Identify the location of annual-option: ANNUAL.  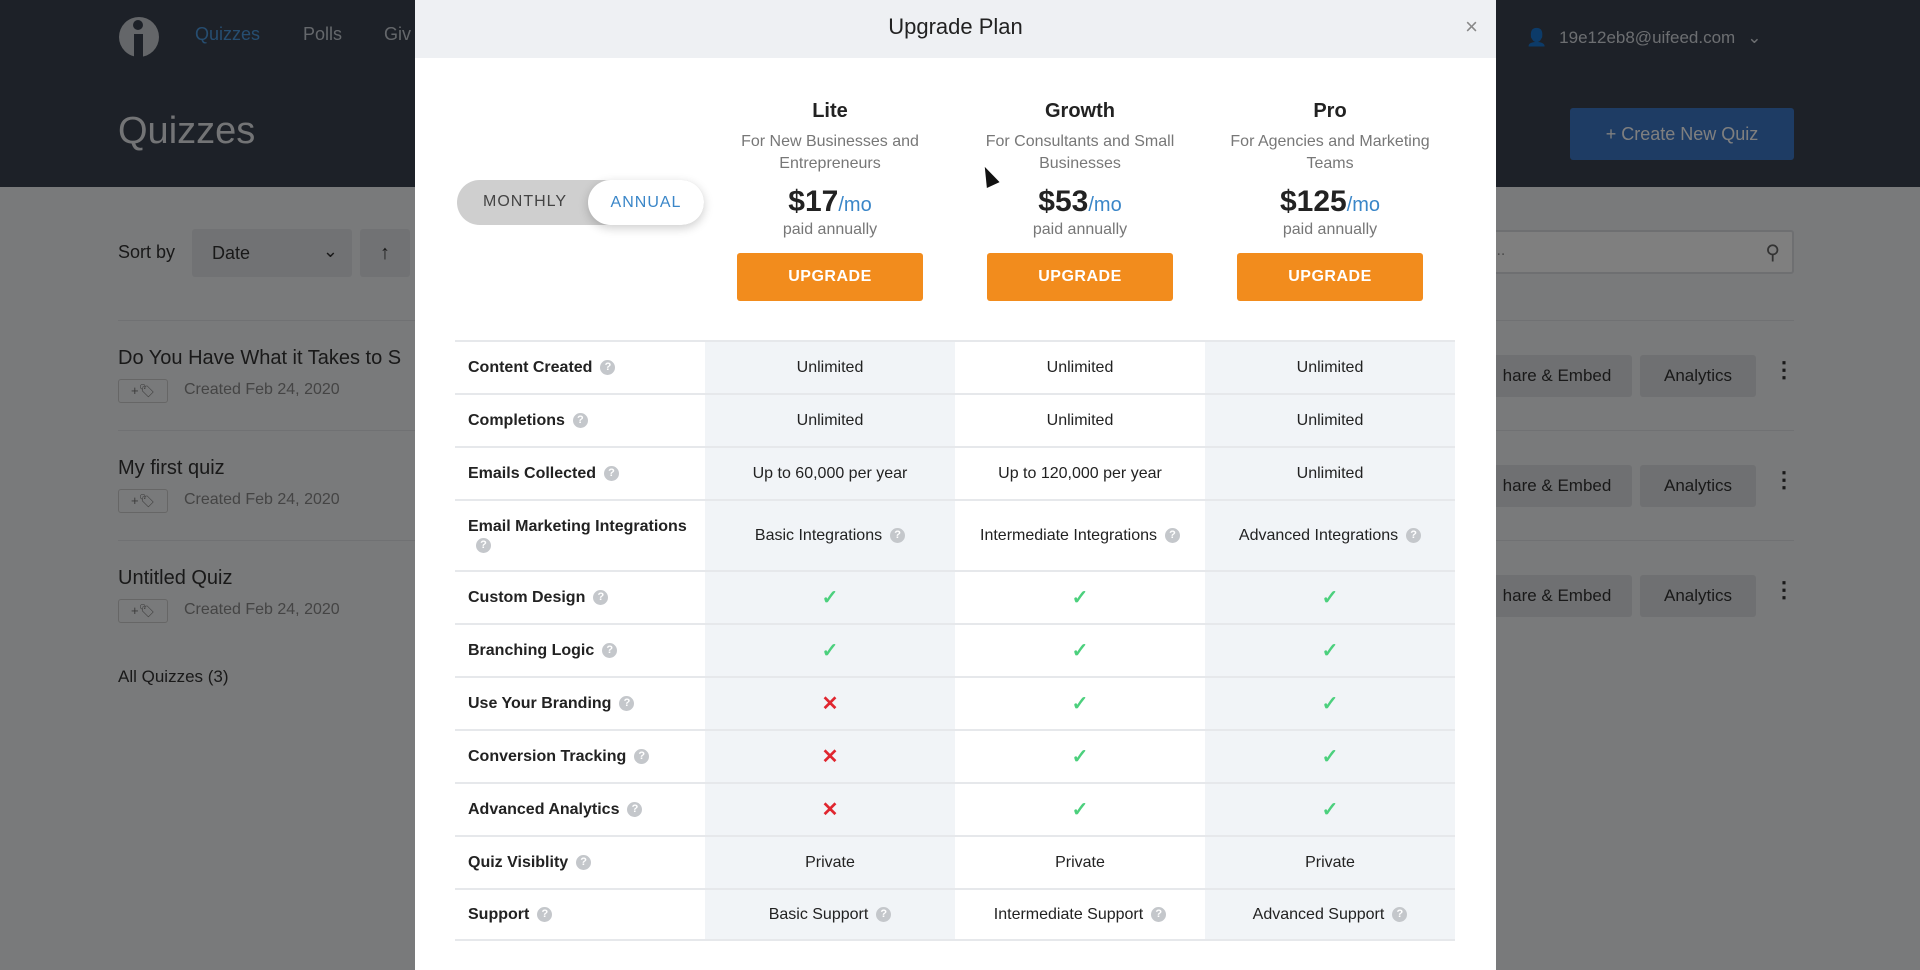
(646, 202).